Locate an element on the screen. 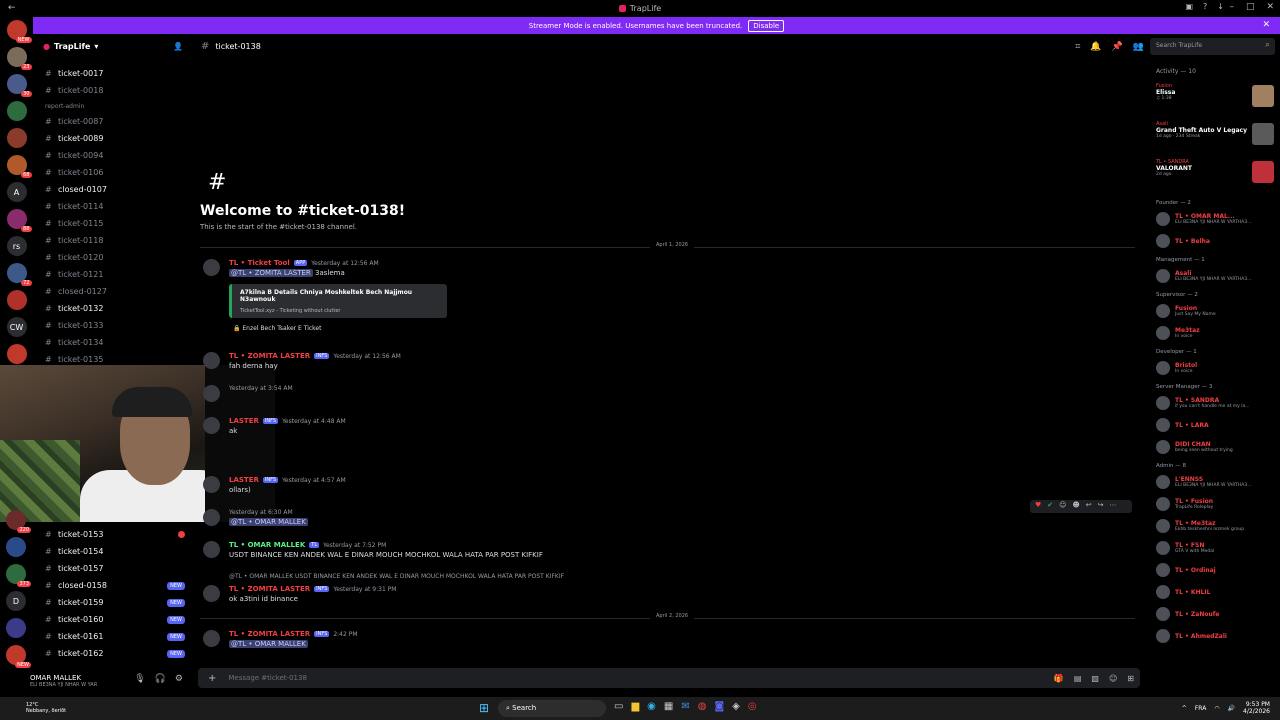  channel-item: # ticket-0017 is located at coordinates (113, 73).